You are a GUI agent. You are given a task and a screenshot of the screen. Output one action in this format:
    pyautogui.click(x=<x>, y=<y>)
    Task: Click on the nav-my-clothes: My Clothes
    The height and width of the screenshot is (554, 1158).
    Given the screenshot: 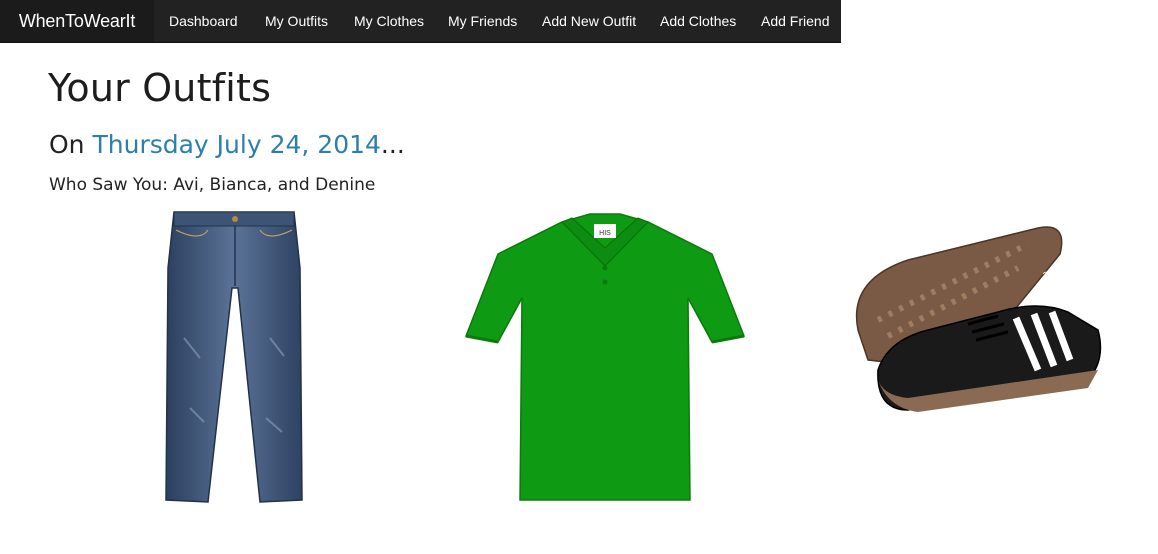 What is the action you would take?
    pyautogui.click(x=389, y=21)
    